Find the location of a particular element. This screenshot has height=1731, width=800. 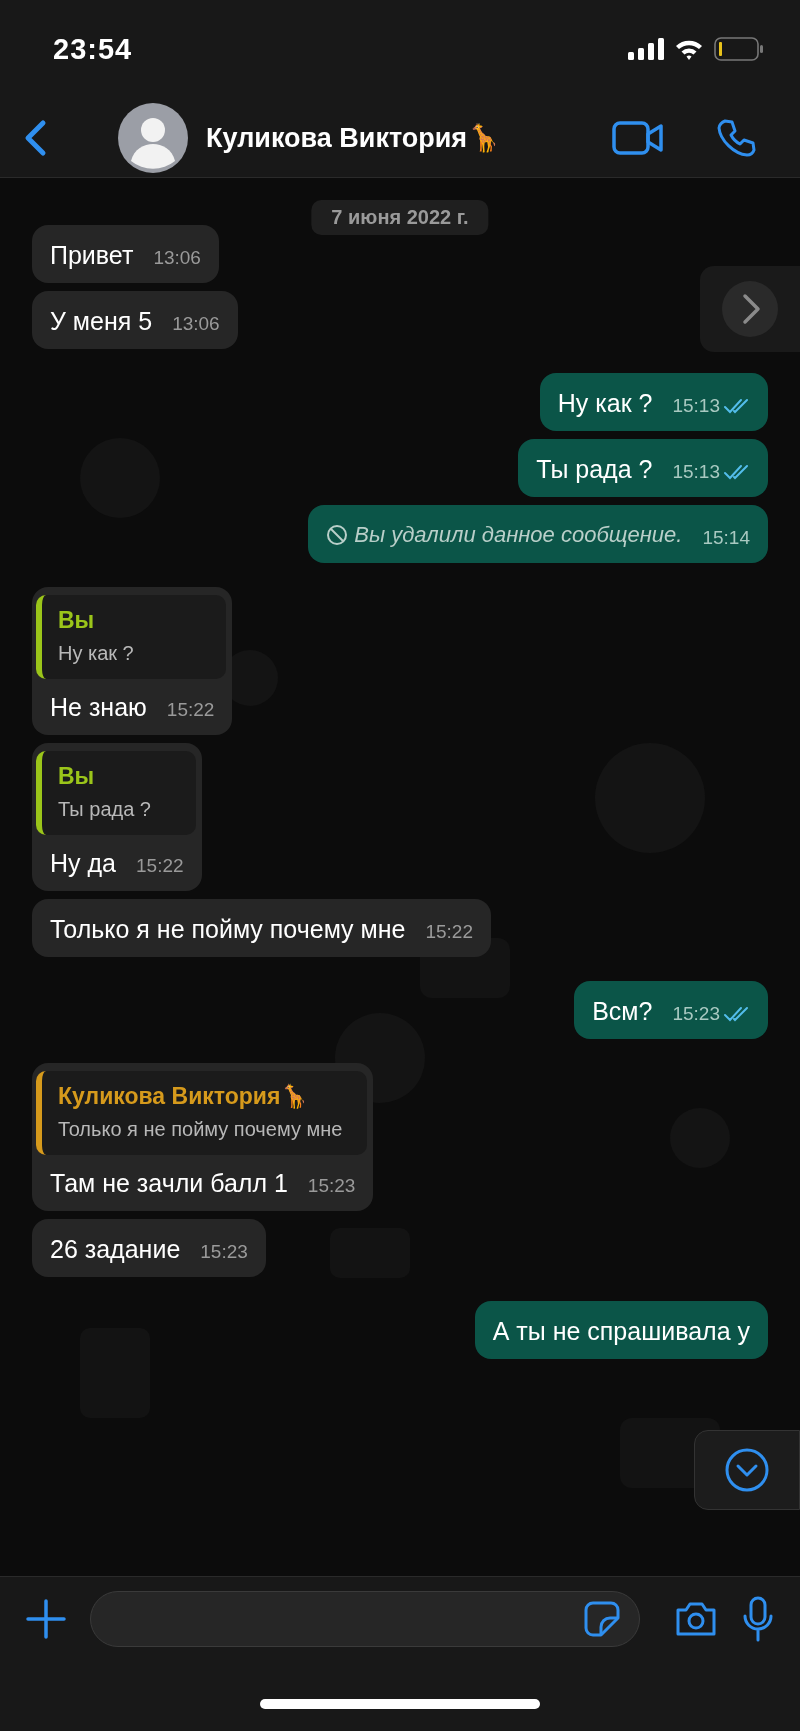

message-text: Ну да is located at coordinates (83, 863).